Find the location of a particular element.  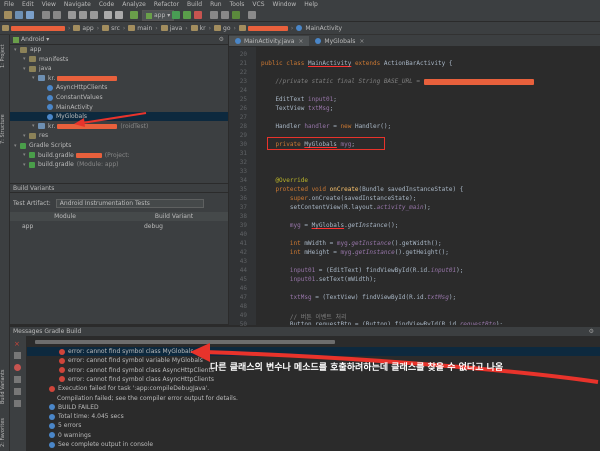

line-number: 34 is located at coordinates (243, 180).